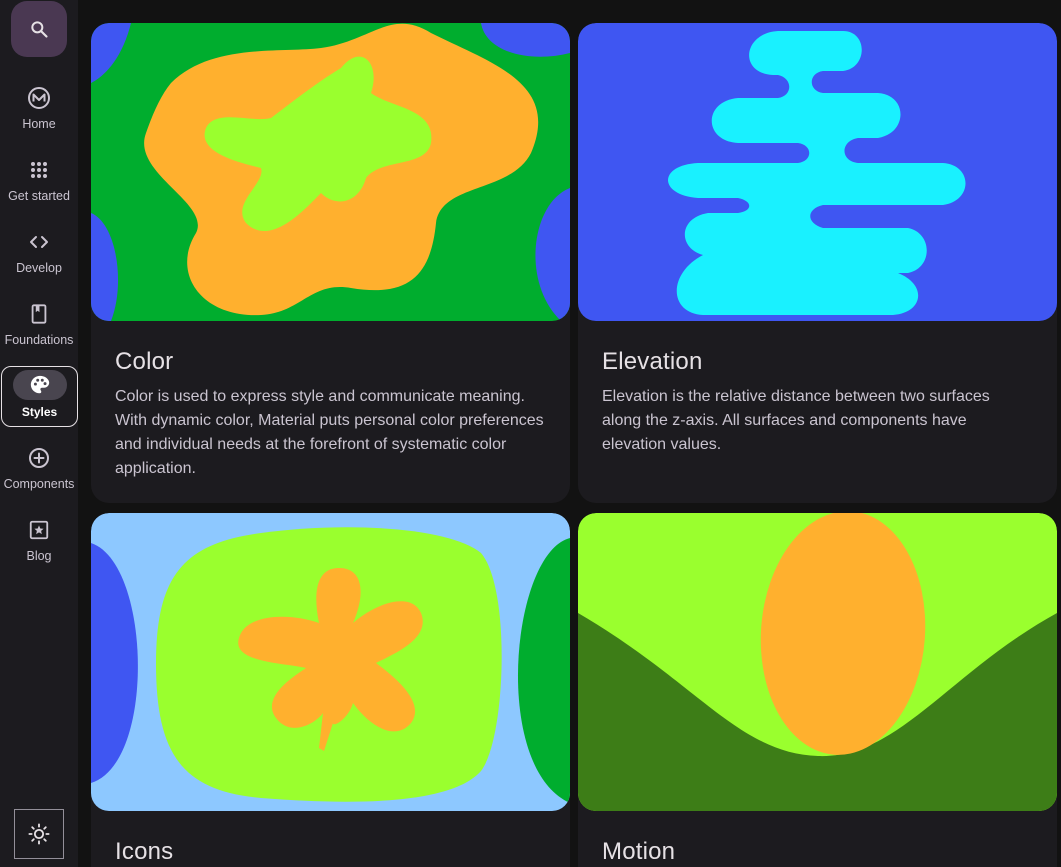 This screenshot has height=867, width=1061. I want to click on brightness-icon, so click(39, 834).